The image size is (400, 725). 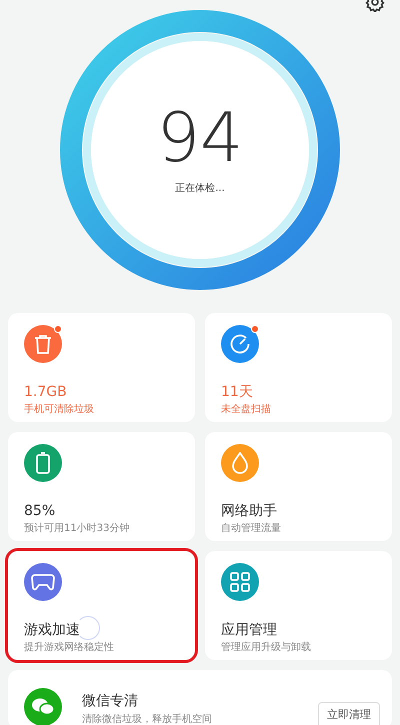 I want to click on feature-card: 网络助手 自动管理流量, so click(x=298, y=486).